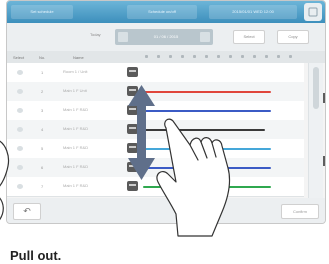  Describe the element at coordinates (155, 73) in the screenshot. I see `table-row: 1 Room 1 / Unit` at that location.